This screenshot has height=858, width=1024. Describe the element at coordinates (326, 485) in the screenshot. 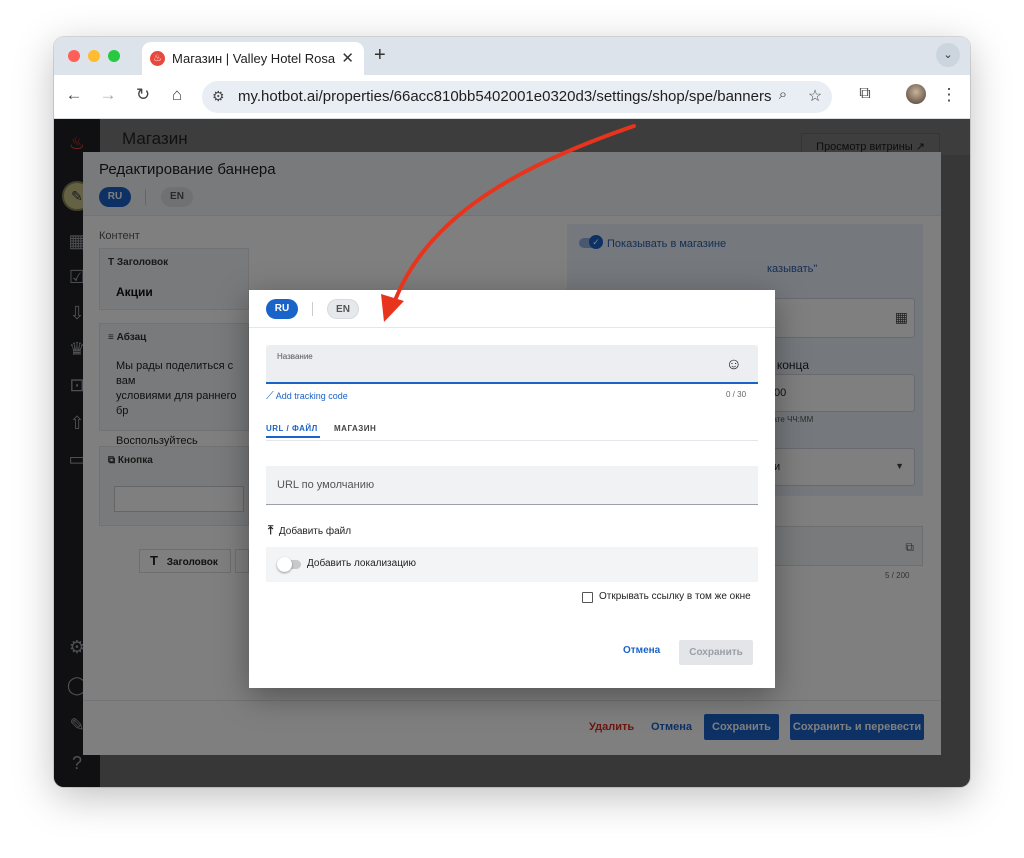

I see `url-placeholder: URL по умолчанию` at that location.